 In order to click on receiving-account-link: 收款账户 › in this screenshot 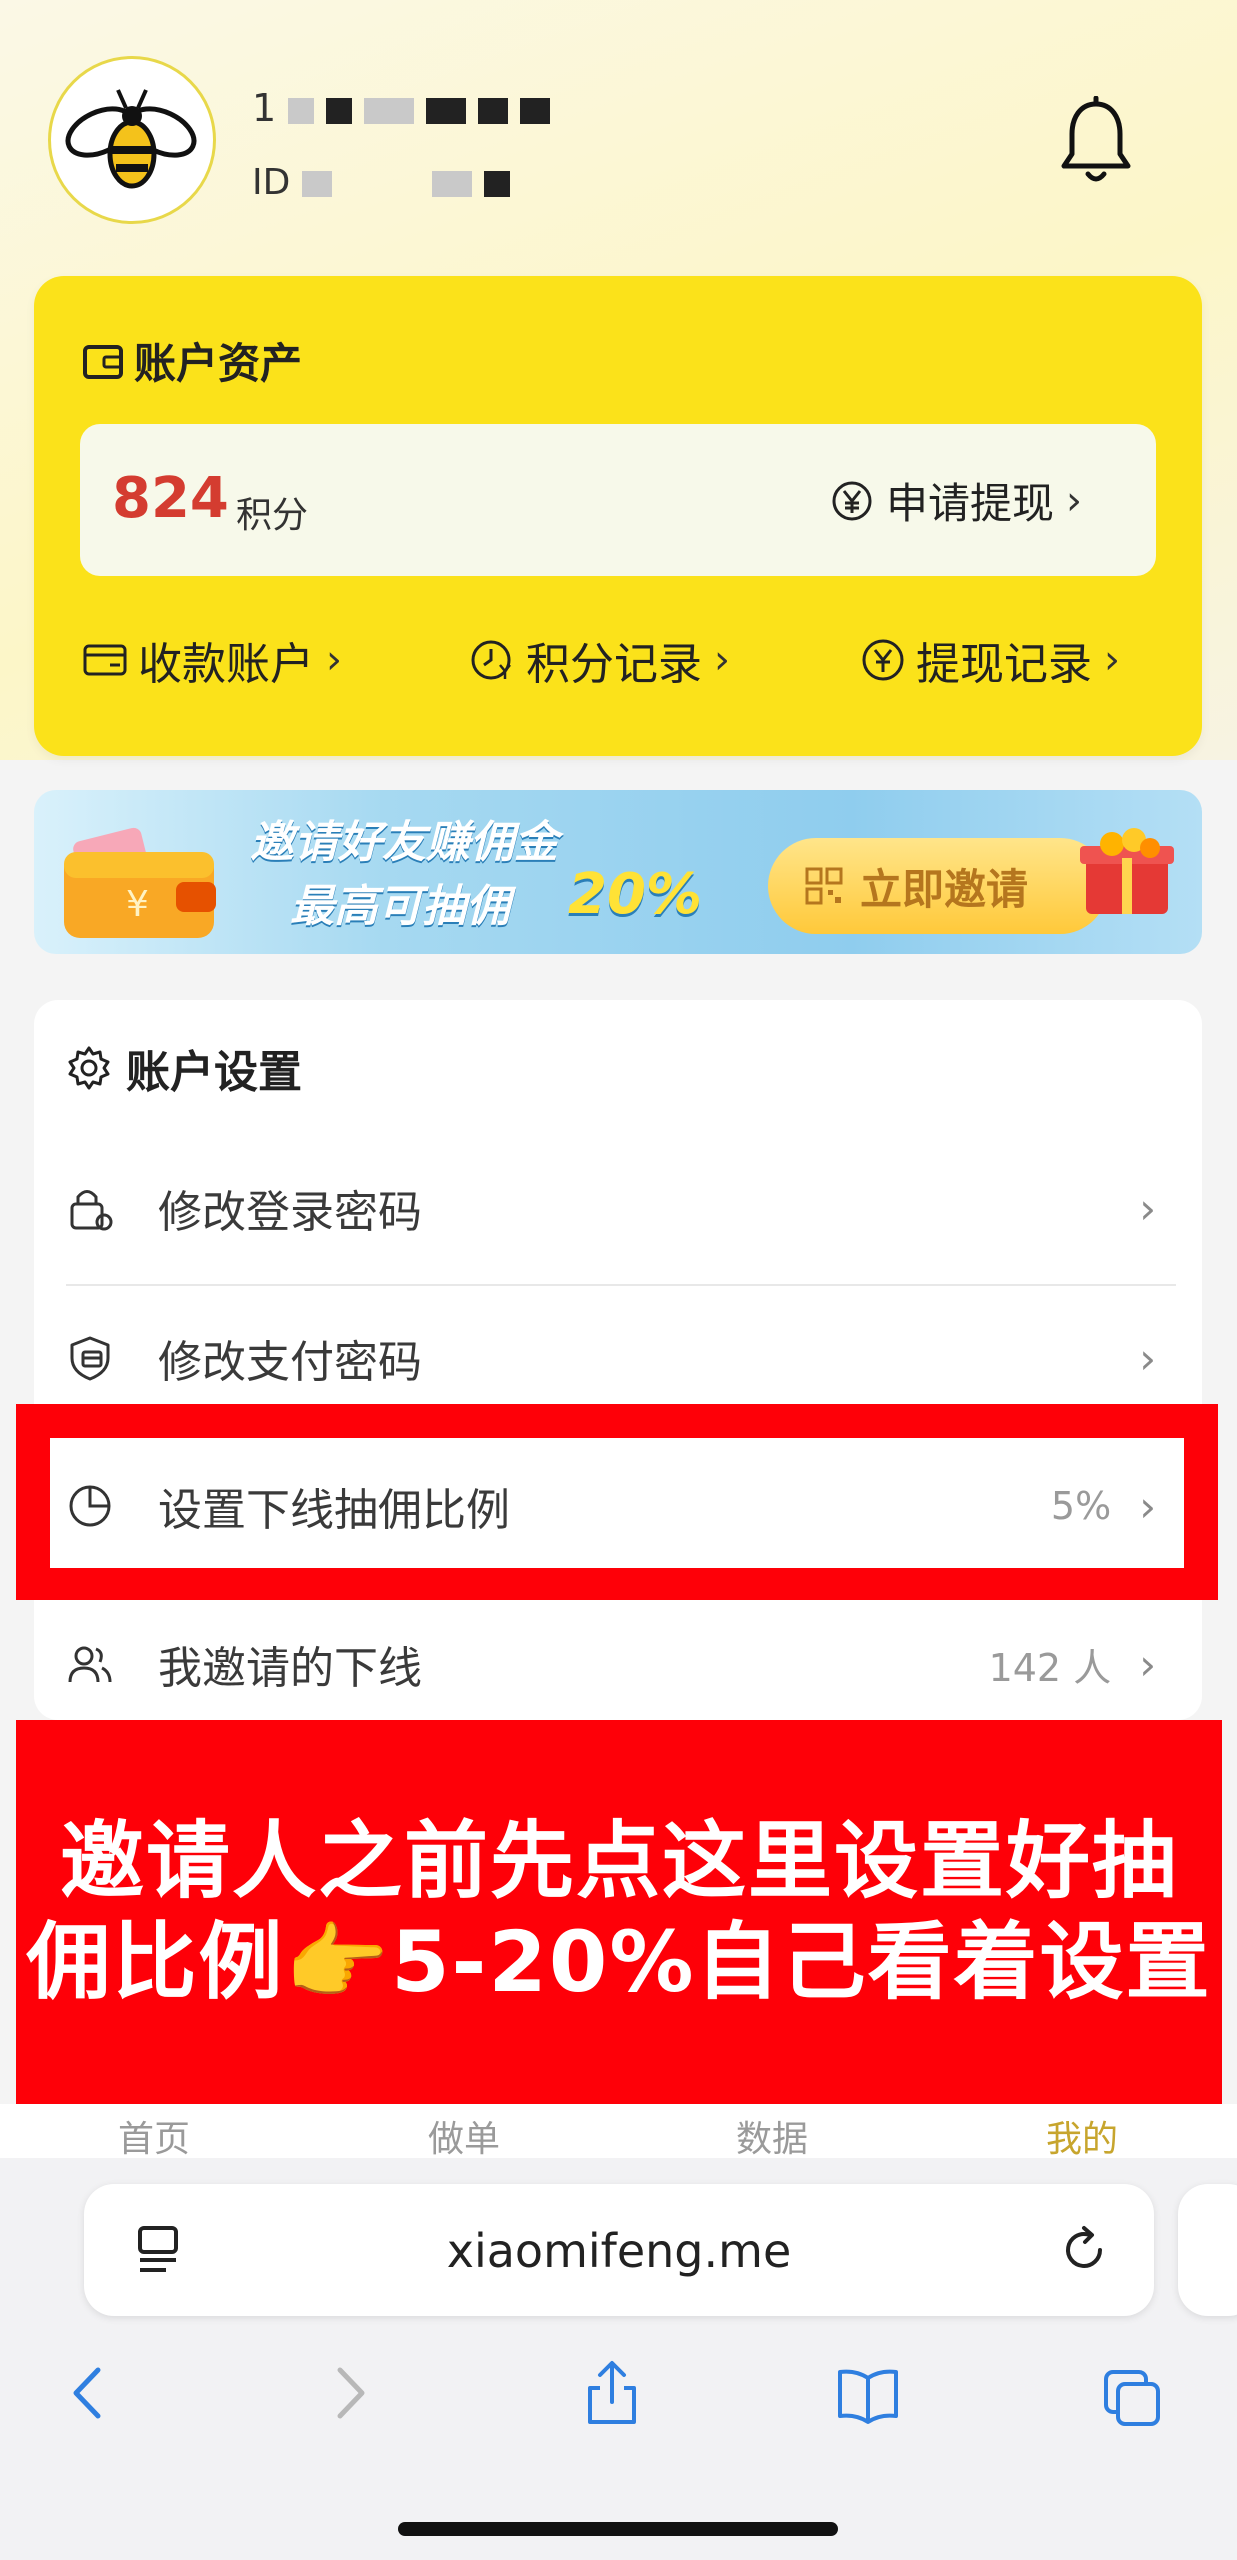, I will do `click(212, 660)`.